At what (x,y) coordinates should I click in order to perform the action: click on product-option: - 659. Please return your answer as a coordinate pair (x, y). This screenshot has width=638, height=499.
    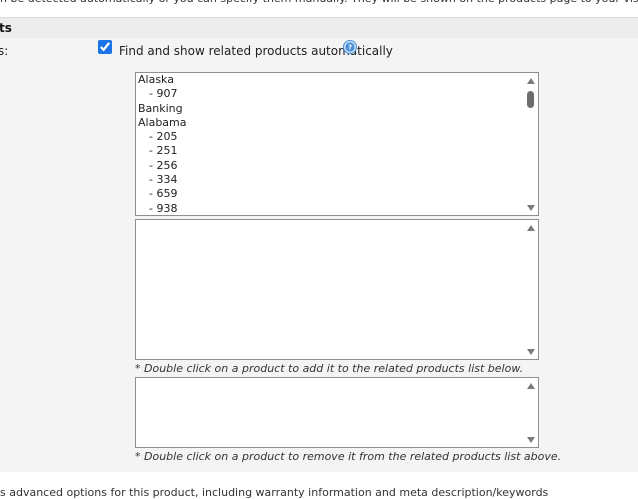
    Looking at the image, I should click on (162, 194).